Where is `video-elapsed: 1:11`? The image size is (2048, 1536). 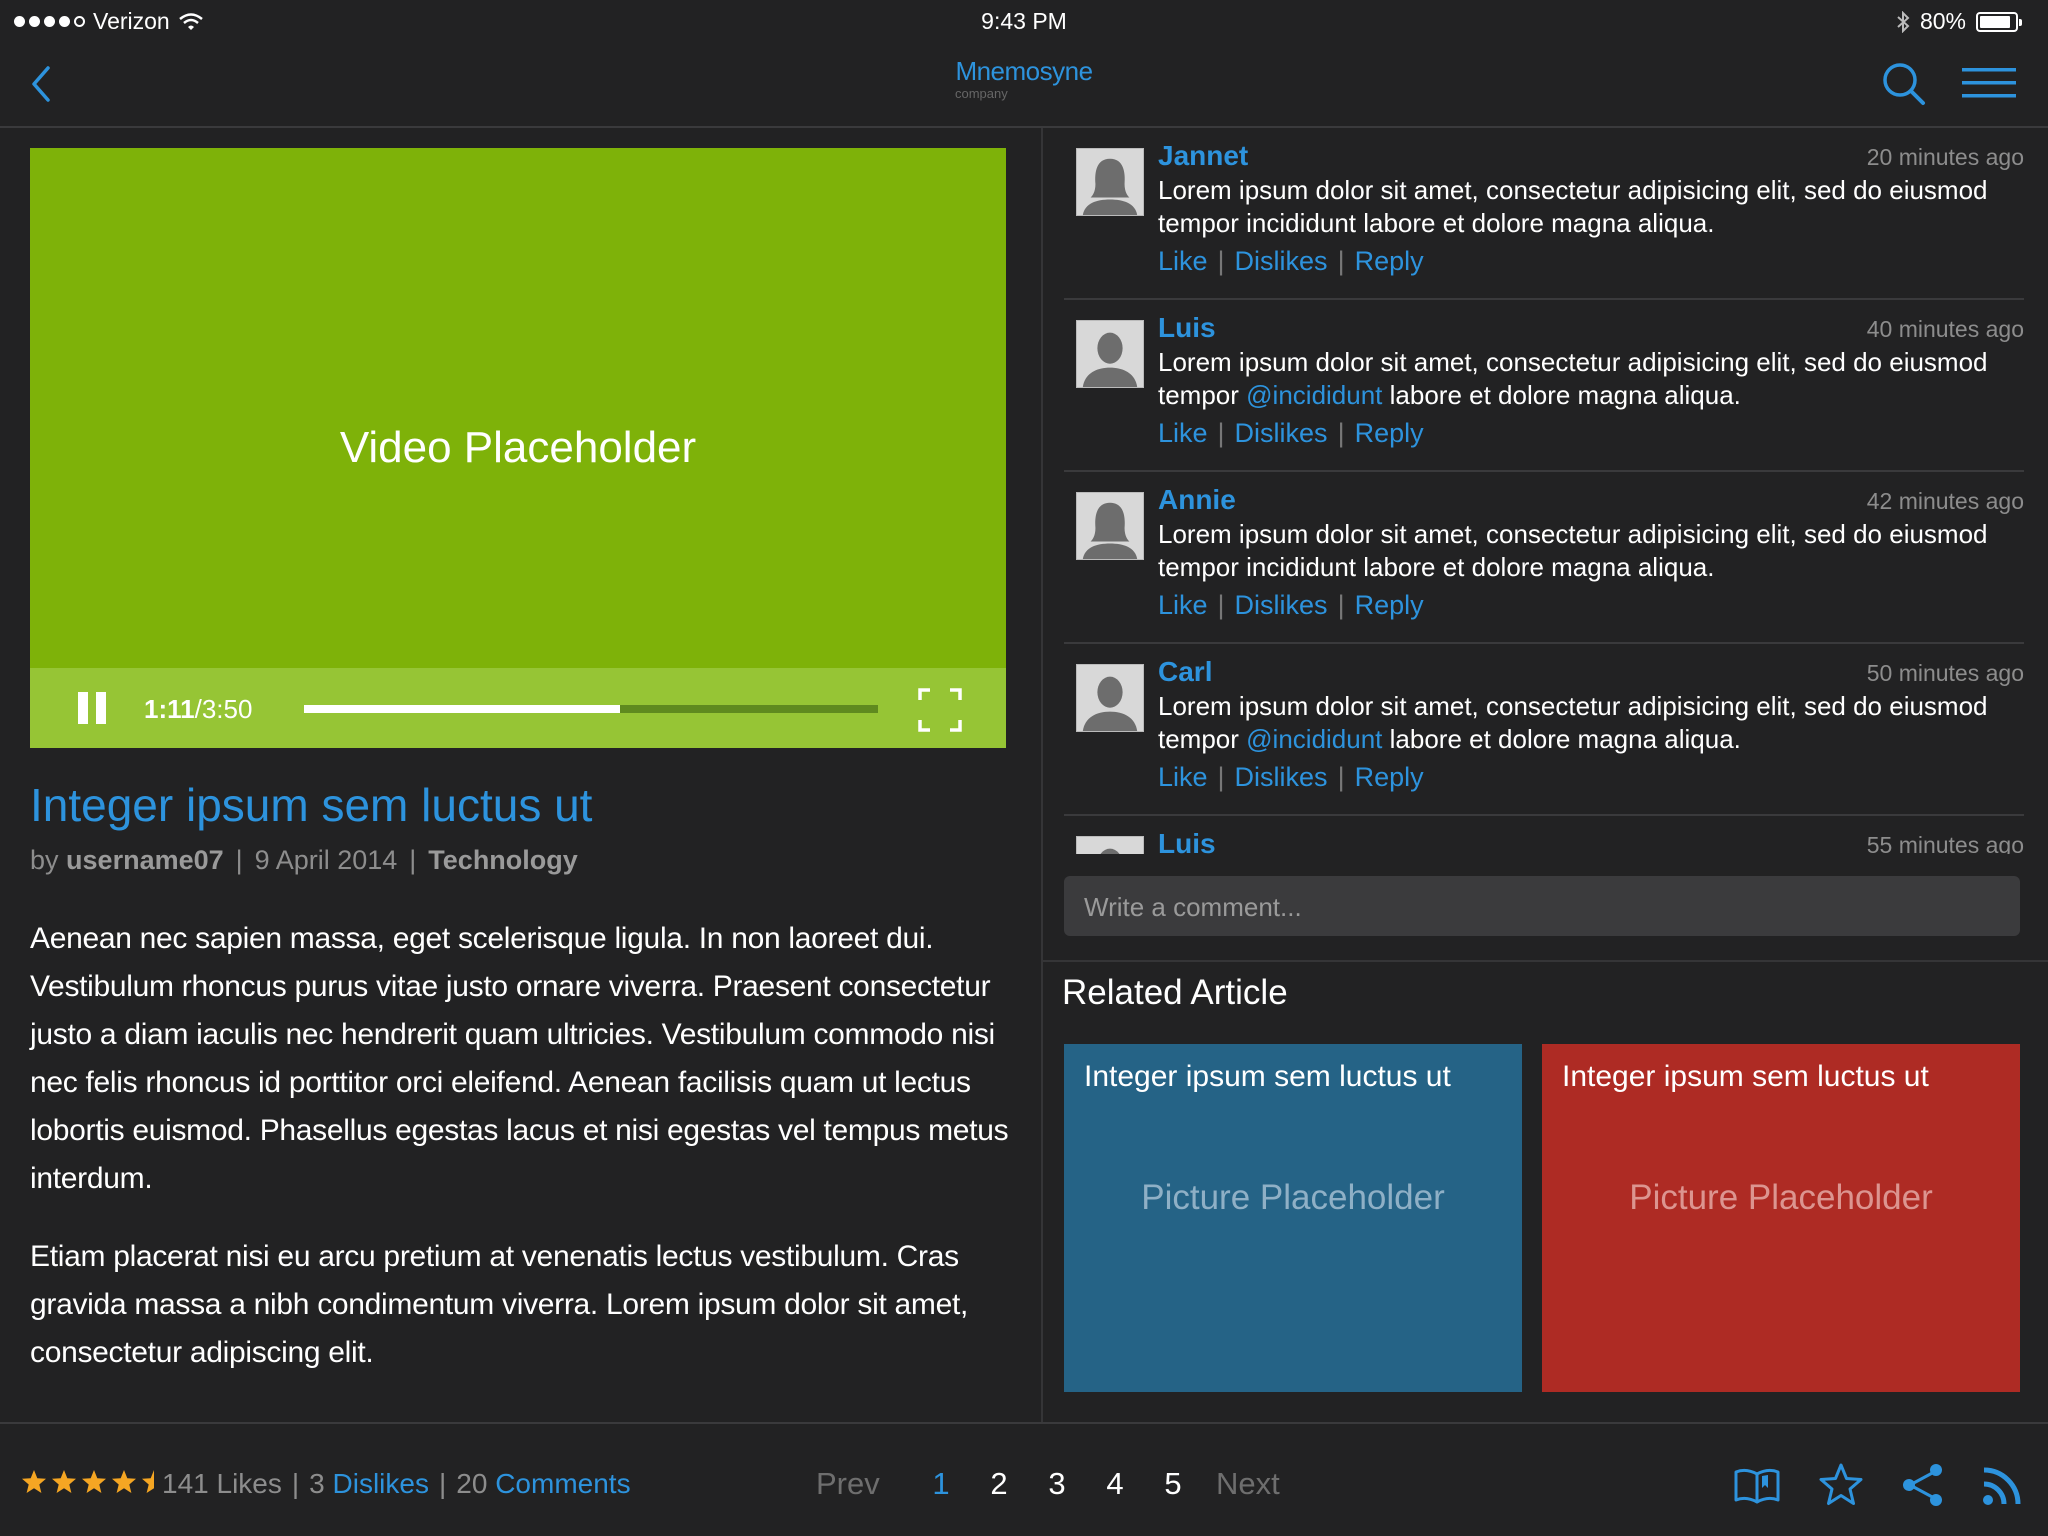 video-elapsed: 1:11 is located at coordinates (169, 709).